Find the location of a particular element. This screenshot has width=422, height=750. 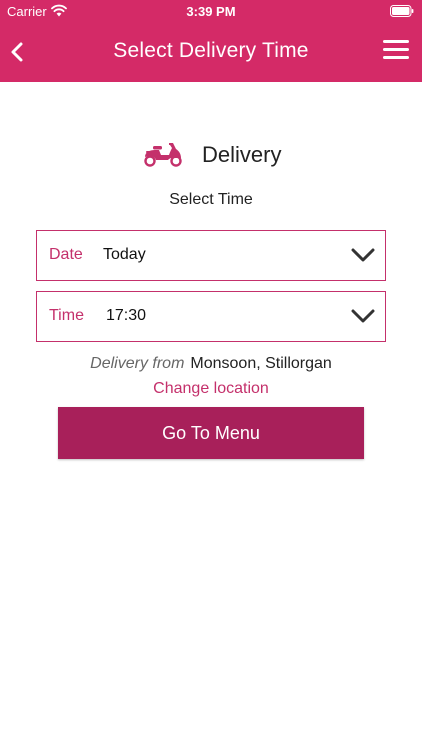

date-select: Date Today is located at coordinates (211, 255).